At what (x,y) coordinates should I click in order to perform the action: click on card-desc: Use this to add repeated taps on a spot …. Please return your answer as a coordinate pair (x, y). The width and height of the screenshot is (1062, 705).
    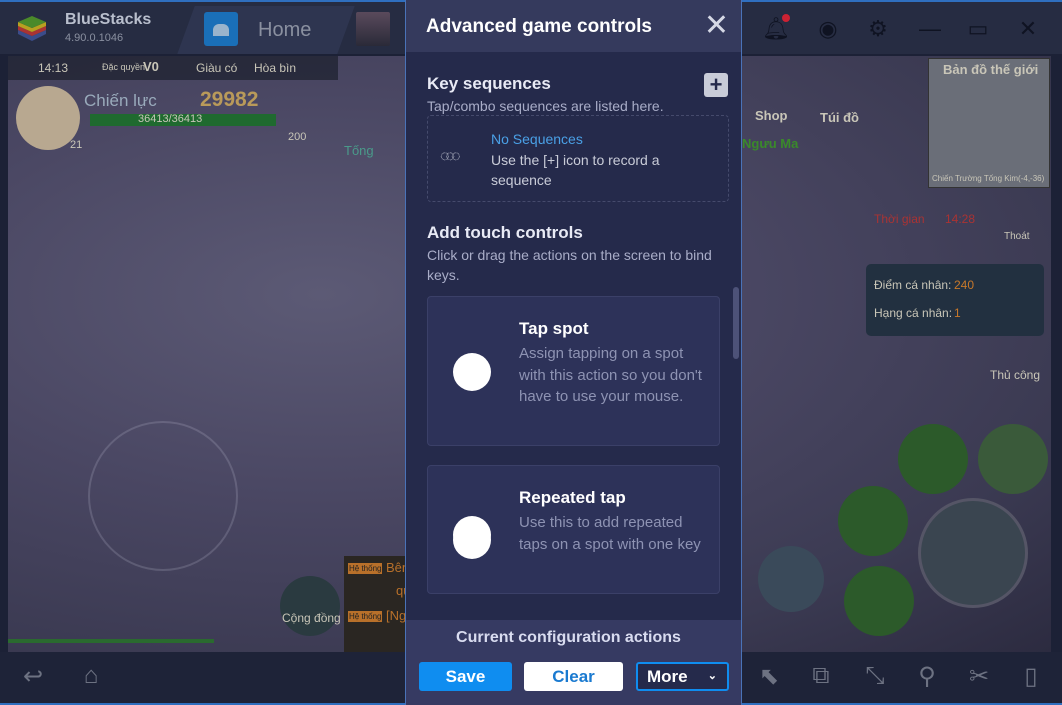
    Looking at the image, I should click on (610, 533).